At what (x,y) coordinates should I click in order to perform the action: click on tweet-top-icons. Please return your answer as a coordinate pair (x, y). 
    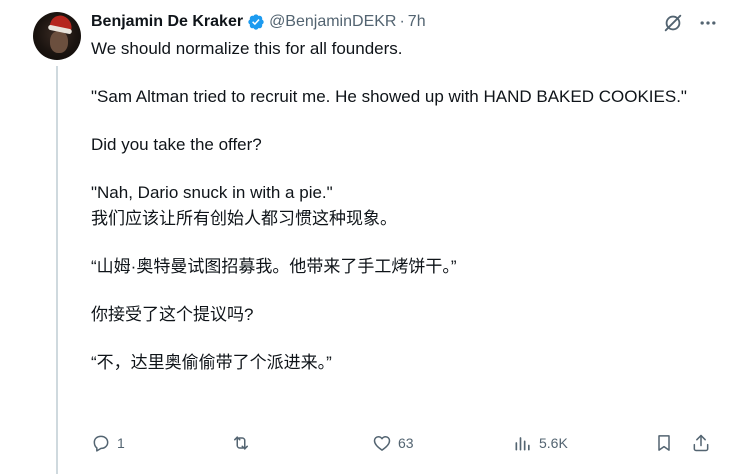
    Looking at the image, I should click on (690, 23).